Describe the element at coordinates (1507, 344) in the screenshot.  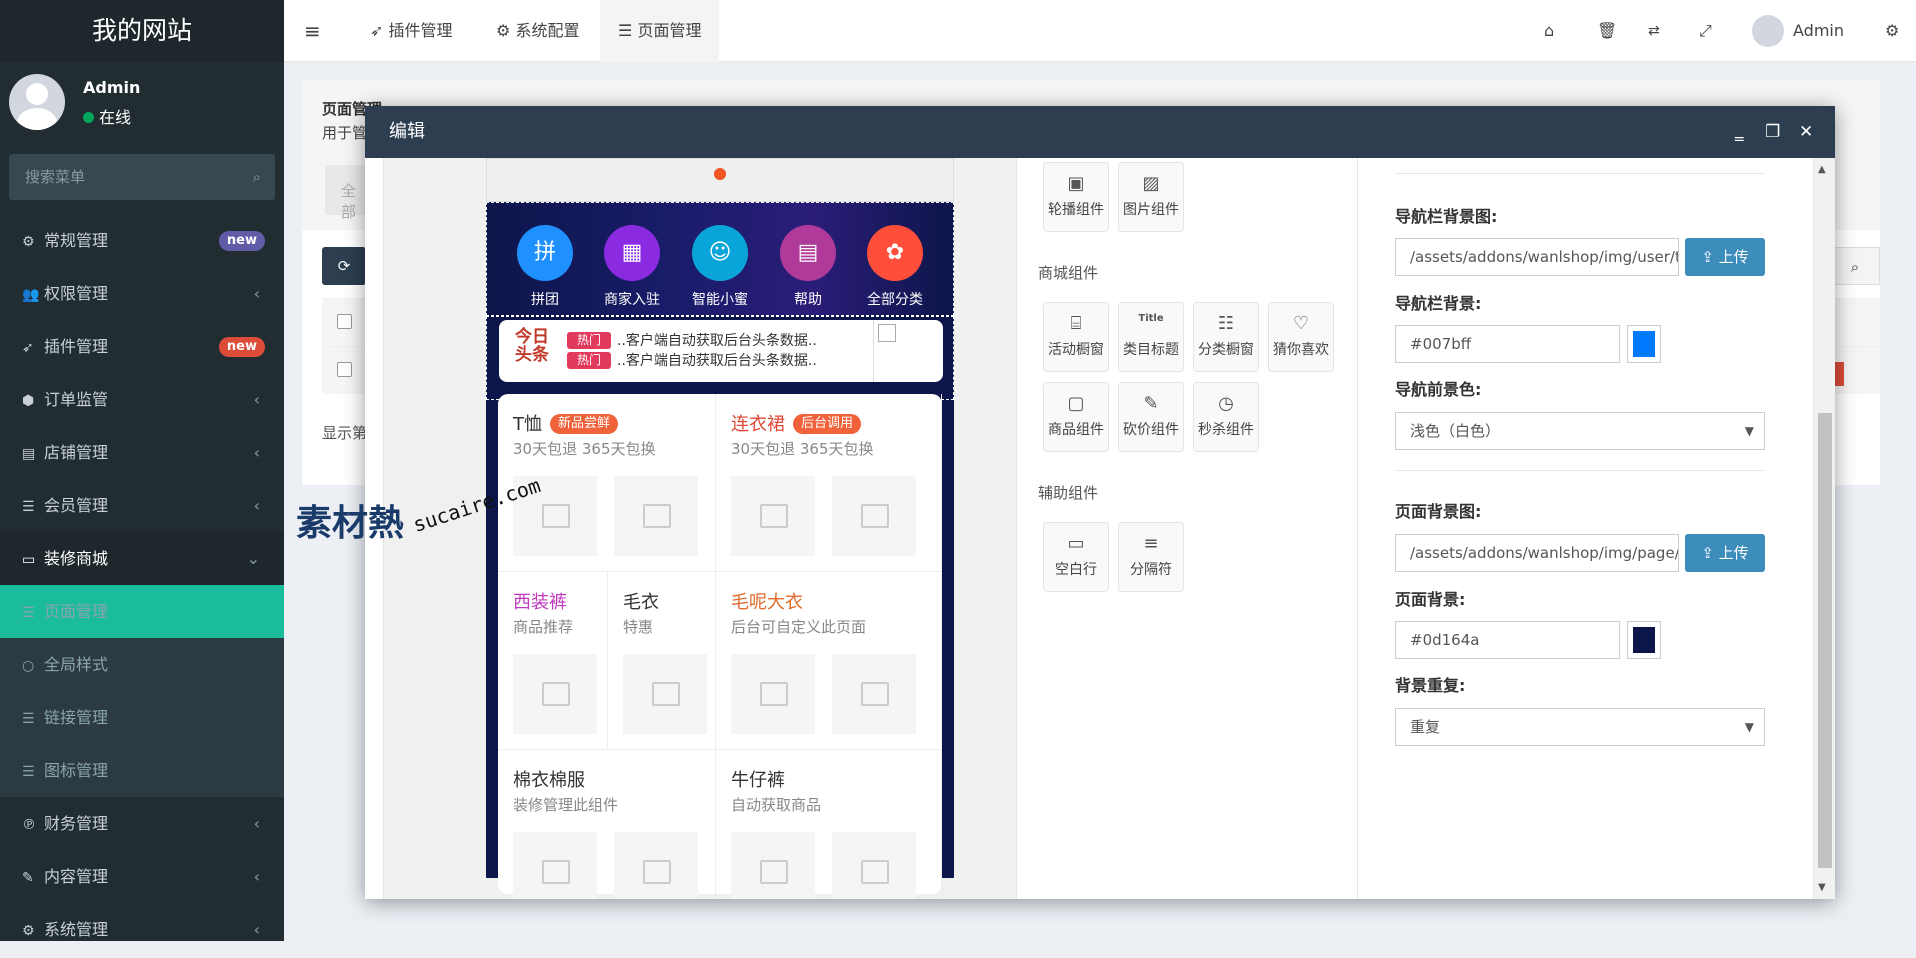
I see `nav-bg-color-input: #007bff` at that location.